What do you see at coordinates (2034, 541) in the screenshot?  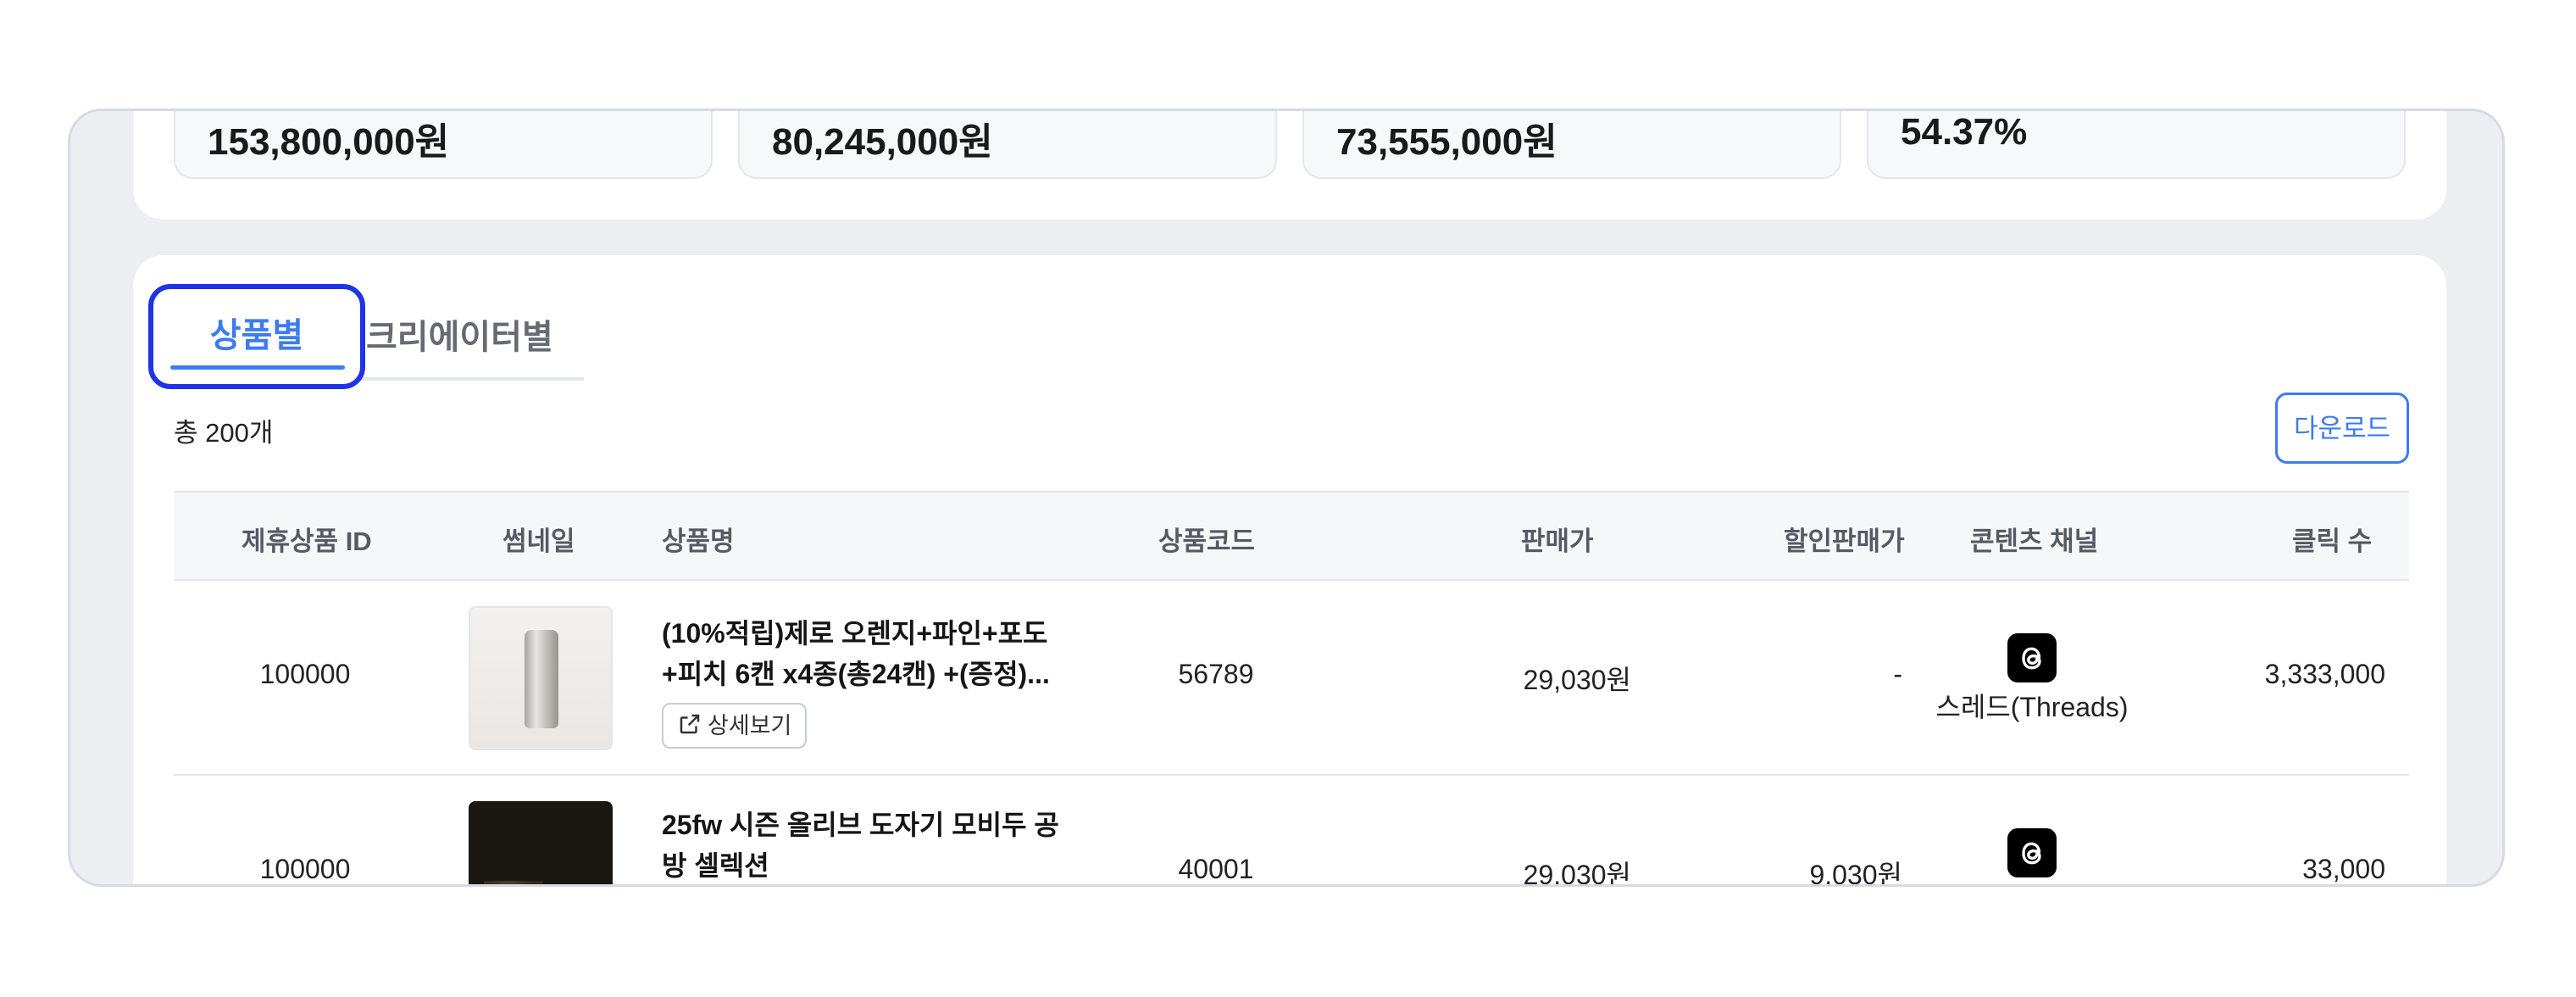 I see `column-header-content-channel: 콘텐츠 채널` at bounding box center [2034, 541].